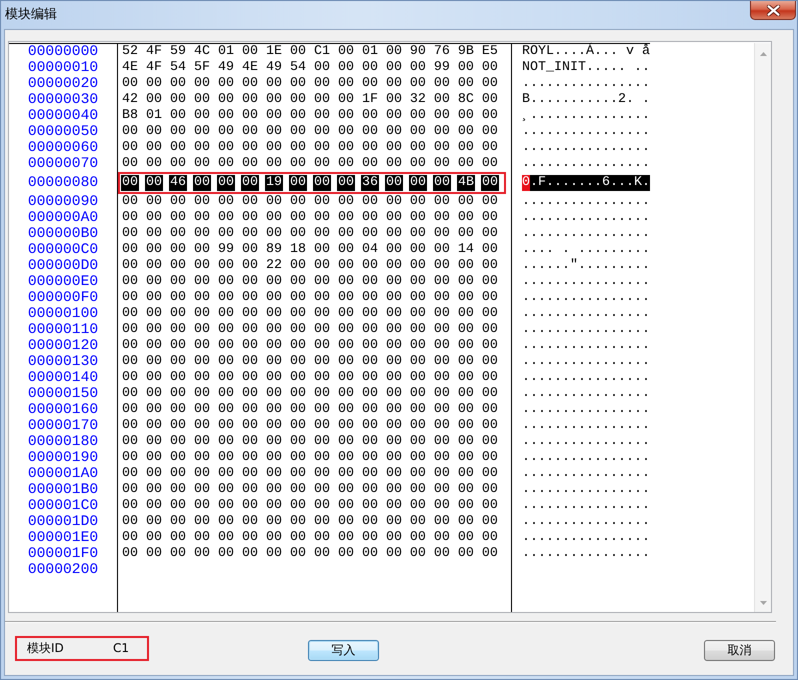 The image size is (798, 680). I want to click on address-label: 000001F0, so click(63, 554).